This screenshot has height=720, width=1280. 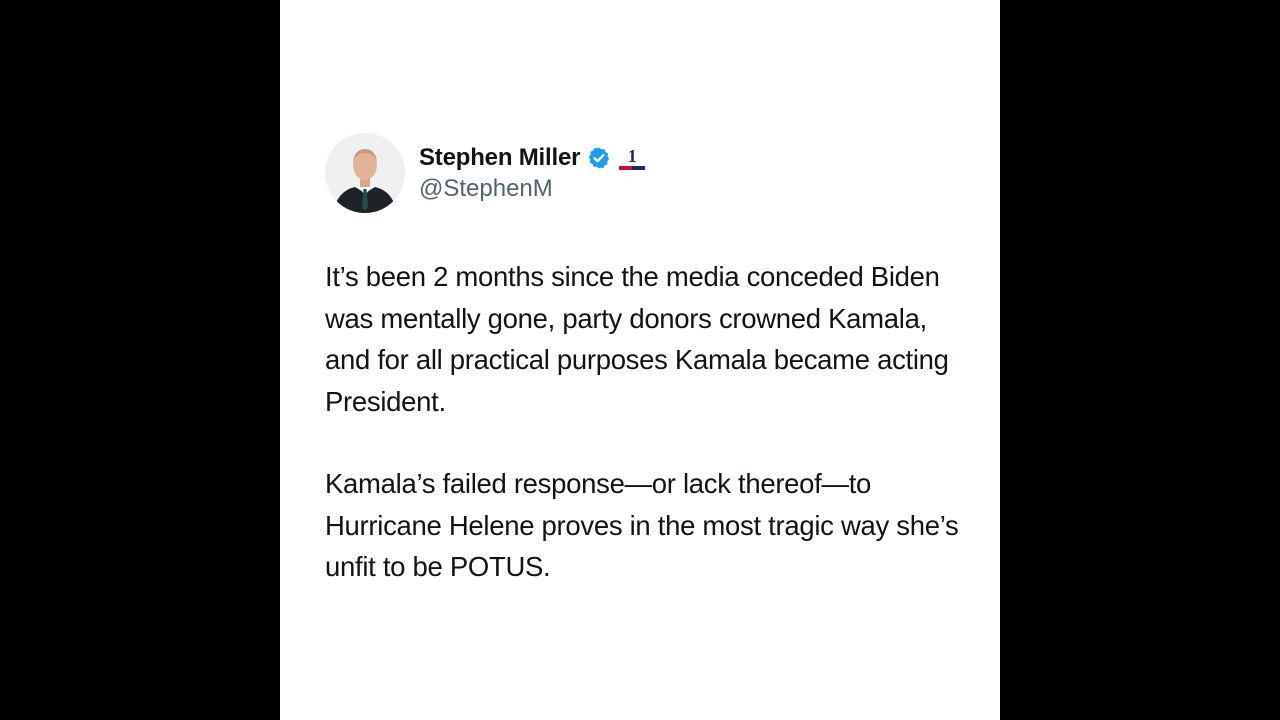 I want to click on verified-badge-icon, so click(x=599, y=158).